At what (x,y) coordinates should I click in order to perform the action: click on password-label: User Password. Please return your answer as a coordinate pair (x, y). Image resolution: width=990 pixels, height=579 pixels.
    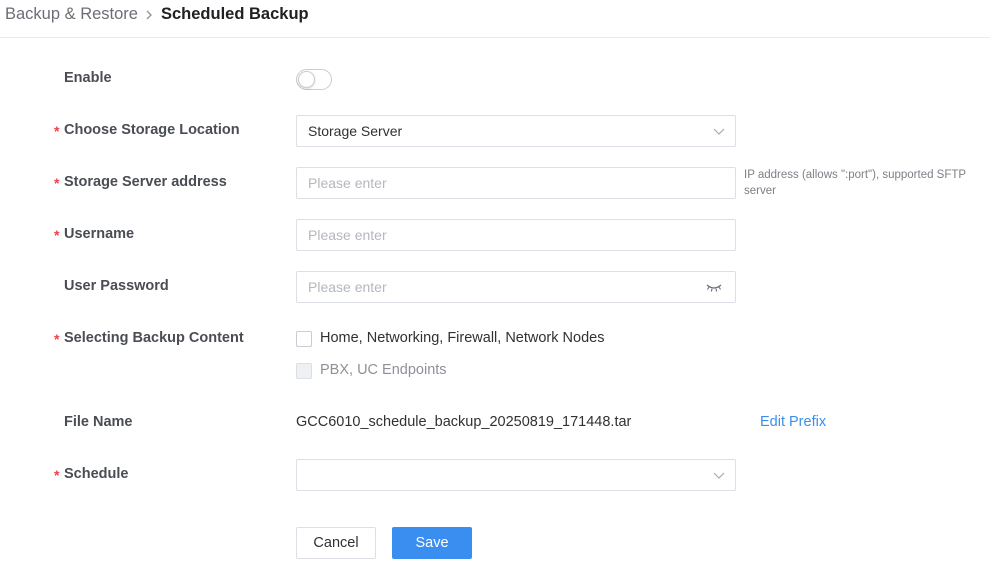
    Looking at the image, I should click on (116, 286).